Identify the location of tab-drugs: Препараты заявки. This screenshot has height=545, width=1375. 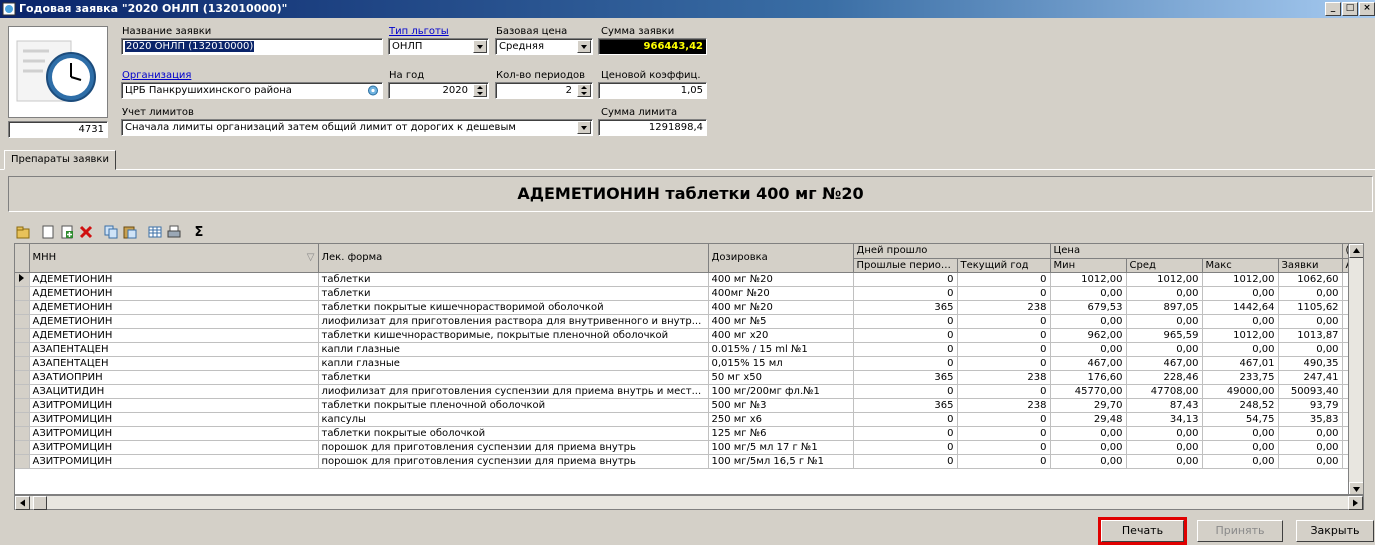
(60, 160).